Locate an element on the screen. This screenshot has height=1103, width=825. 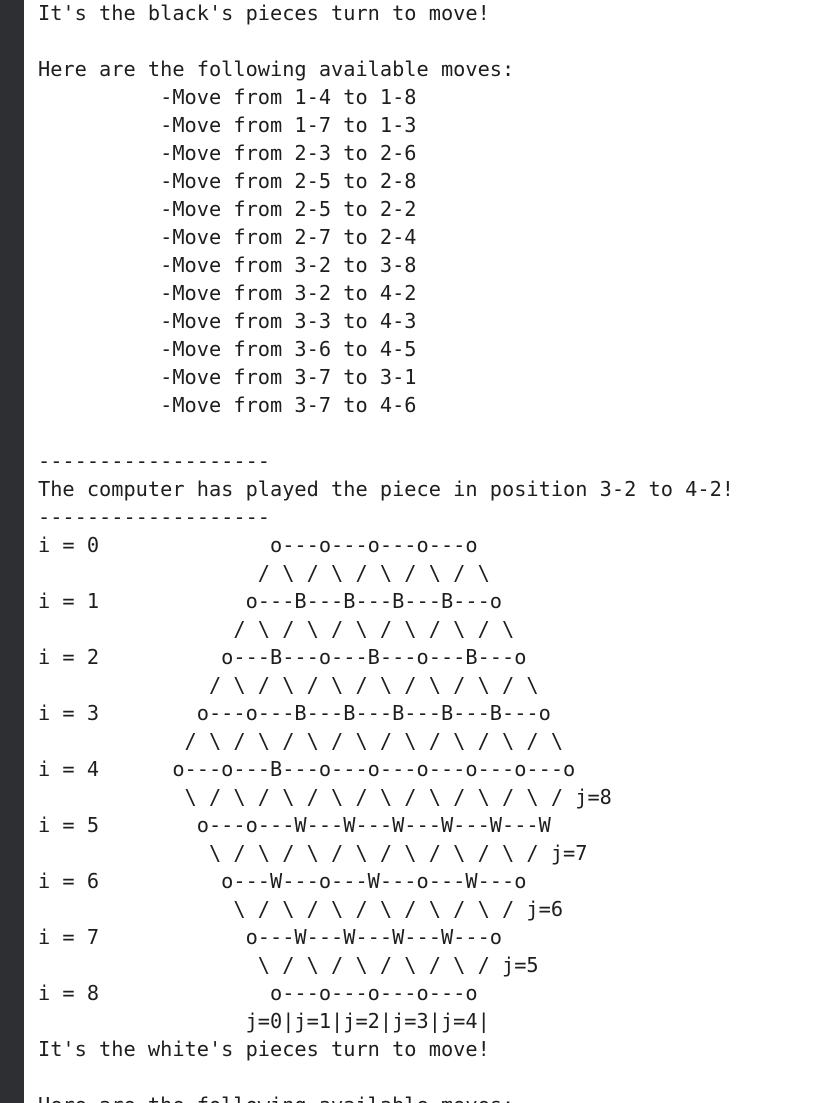
console-line: i = 1 o---B---B---B---B---o is located at coordinates (270, 601).